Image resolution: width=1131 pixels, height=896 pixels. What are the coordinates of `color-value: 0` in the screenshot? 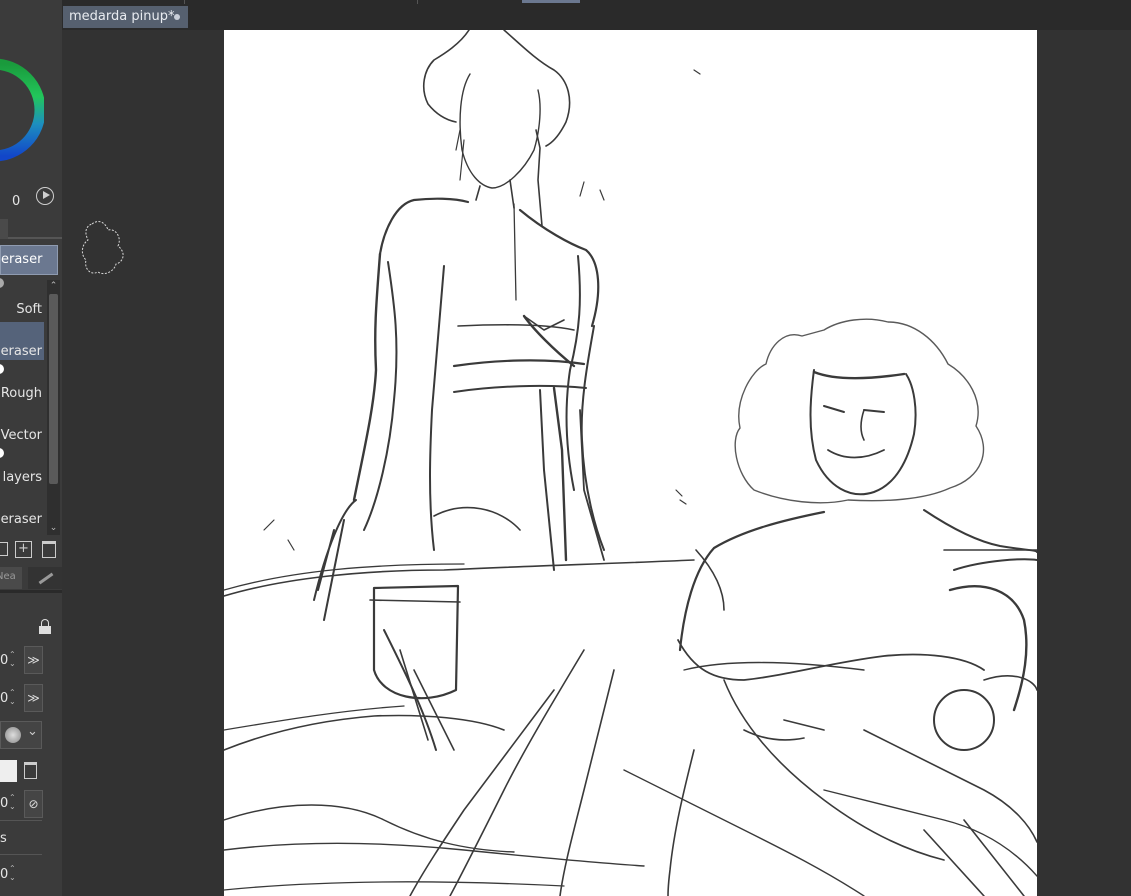 It's located at (16, 201).